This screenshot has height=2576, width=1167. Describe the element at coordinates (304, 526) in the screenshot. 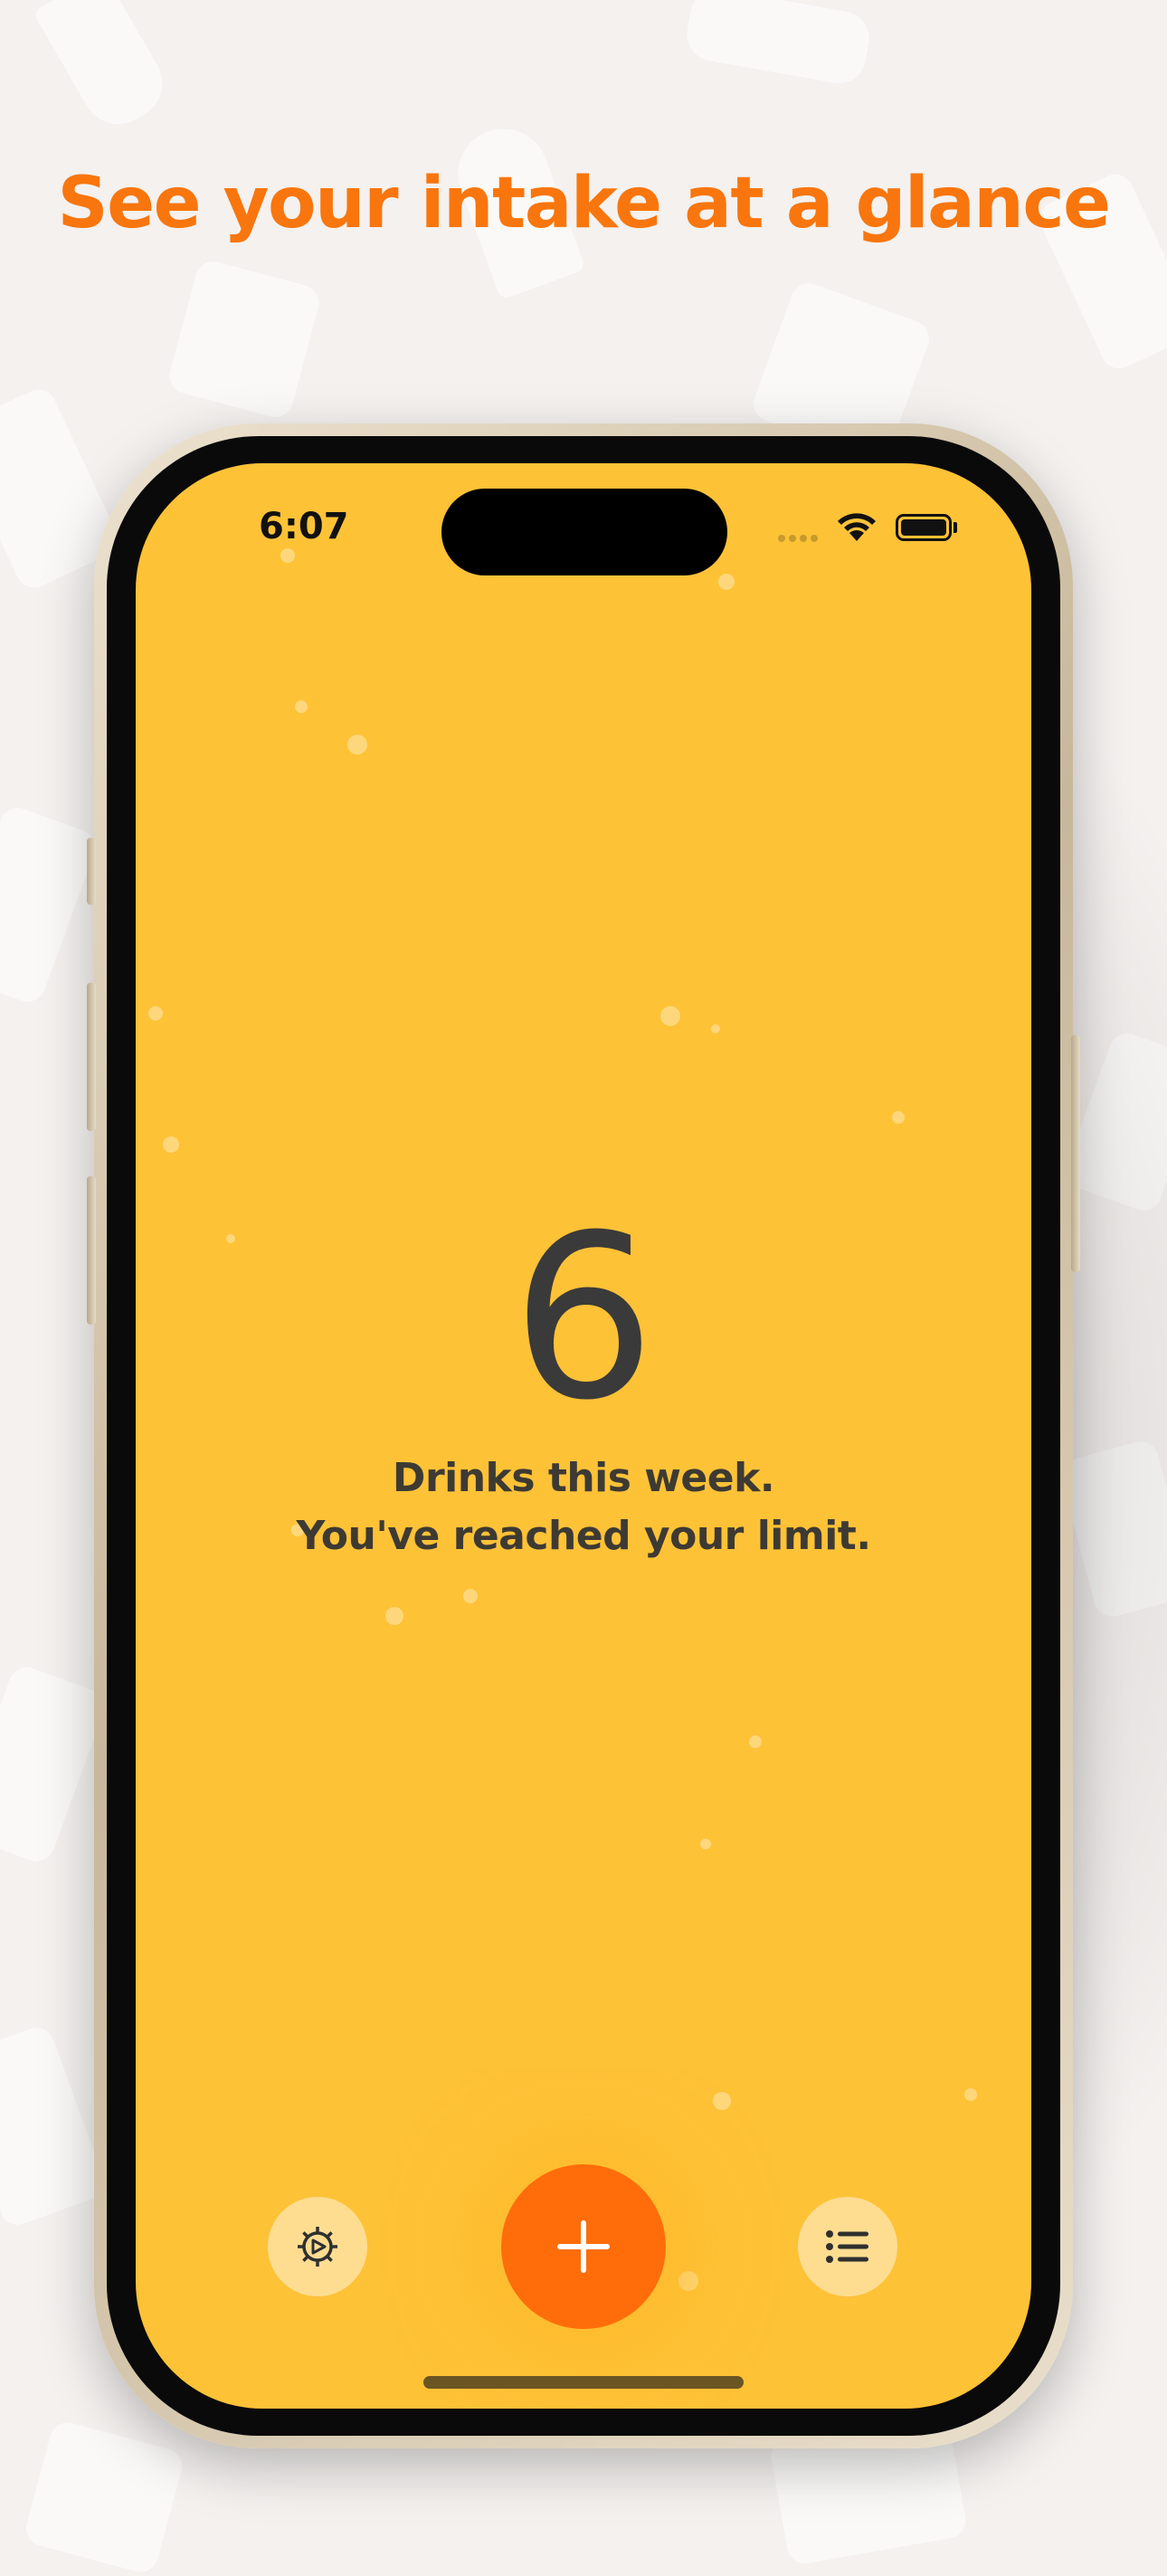

I see `status-bar-time: 6:07` at that location.